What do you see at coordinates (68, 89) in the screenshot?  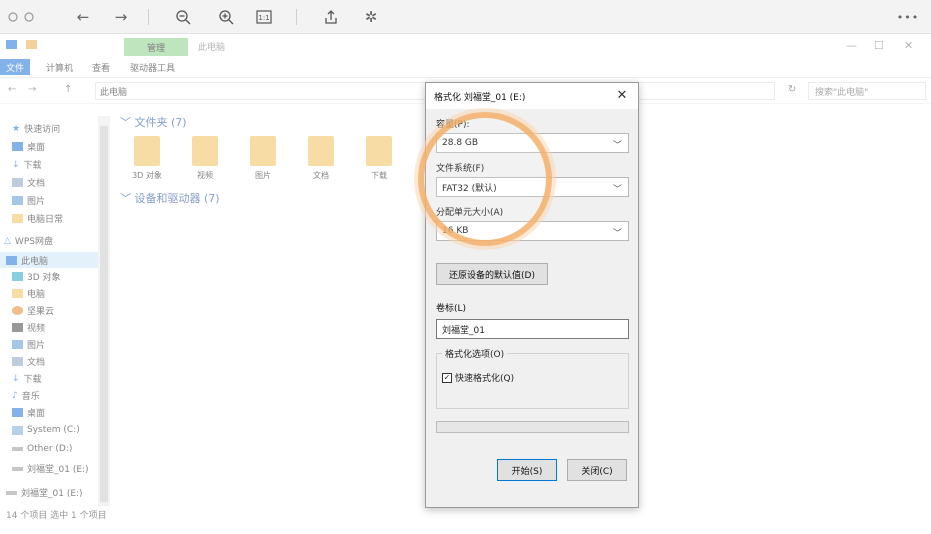 I see `nav-up-icon: ↑` at bounding box center [68, 89].